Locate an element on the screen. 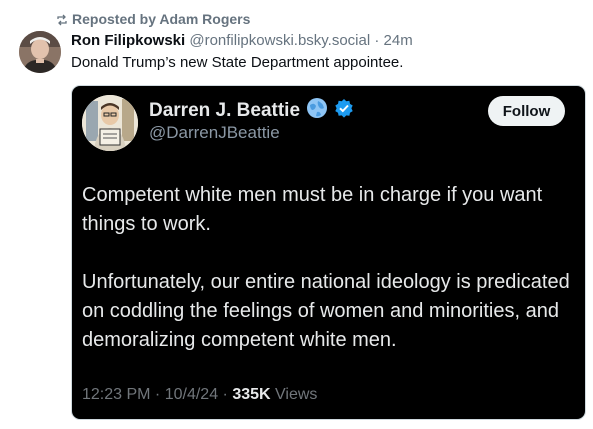  verified-badge-icon is located at coordinates (344, 111).